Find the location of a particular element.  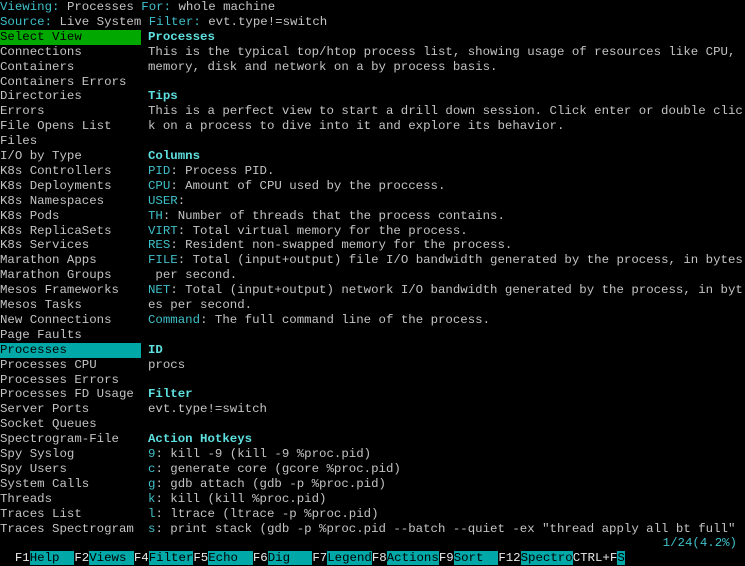

fkey-legend-button: F7Legend is located at coordinates (342, 557).